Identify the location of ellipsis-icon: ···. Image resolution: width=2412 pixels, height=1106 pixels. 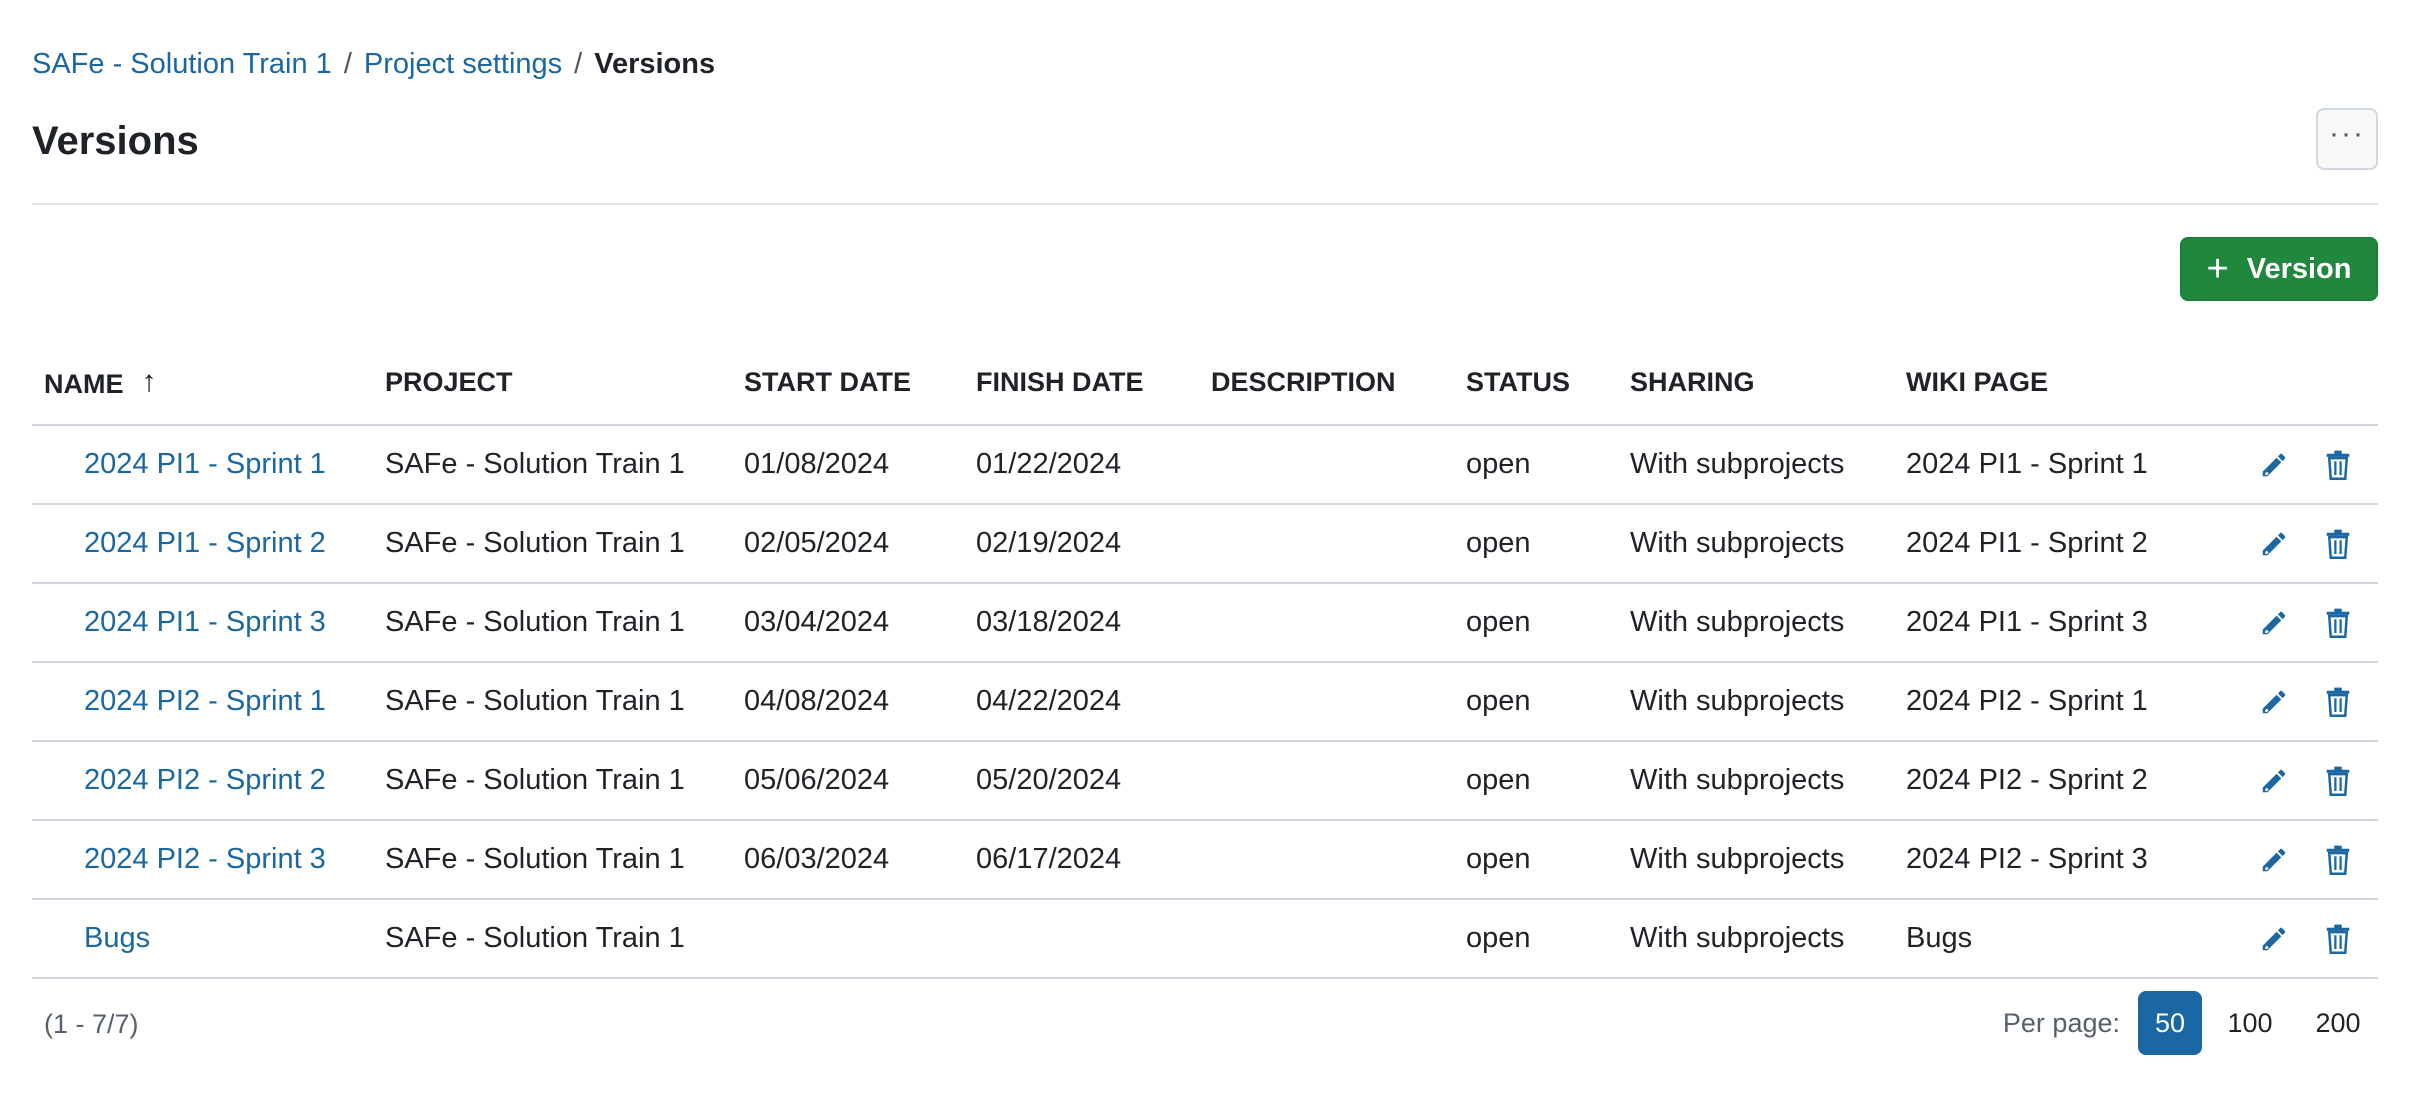
(2347, 133).